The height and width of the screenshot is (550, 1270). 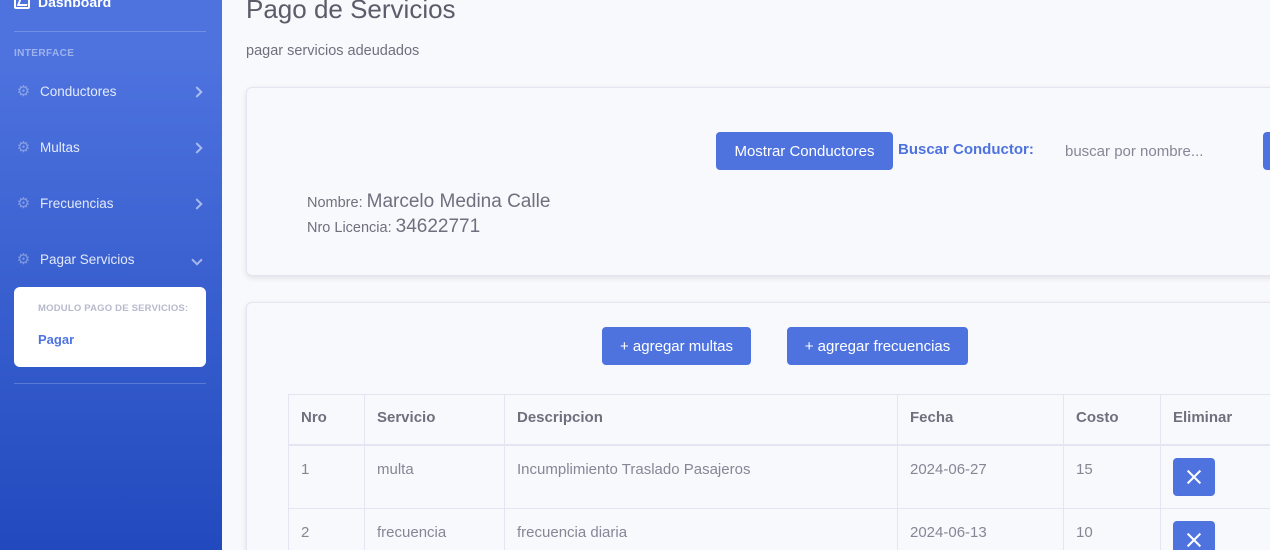 I want to click on driver-license-value: 34622771, so click(x=438, y=226).